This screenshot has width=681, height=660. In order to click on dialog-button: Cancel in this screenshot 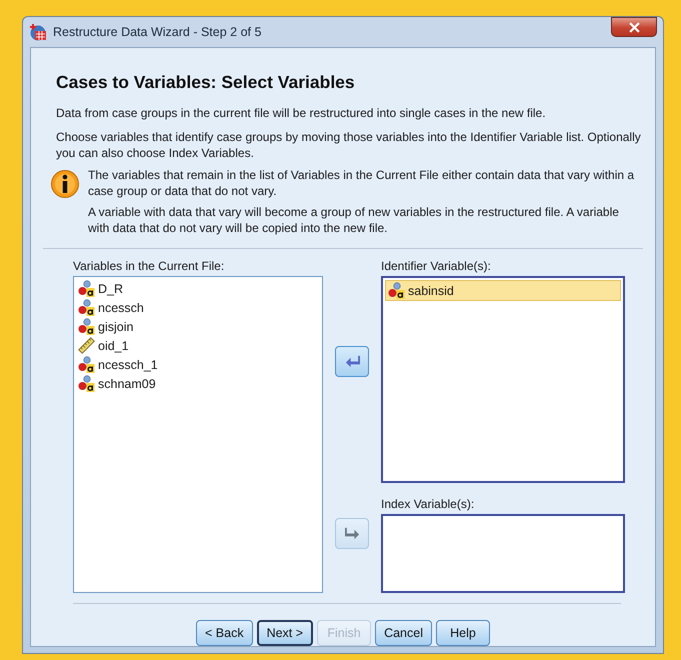, I will do `click(403, 633)`.